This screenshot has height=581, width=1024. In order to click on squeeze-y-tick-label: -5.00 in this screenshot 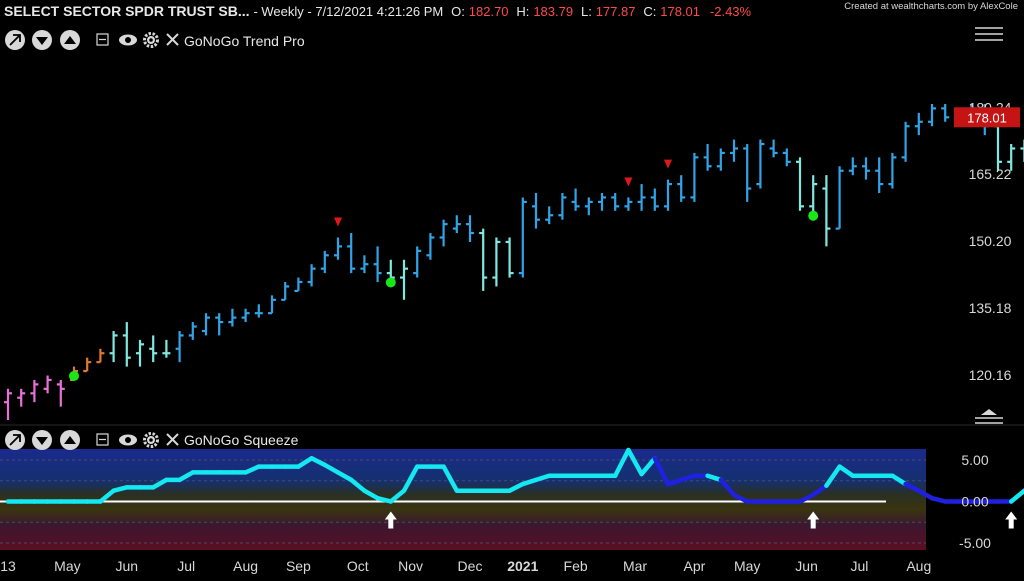, I will do `click(975, 543)`.